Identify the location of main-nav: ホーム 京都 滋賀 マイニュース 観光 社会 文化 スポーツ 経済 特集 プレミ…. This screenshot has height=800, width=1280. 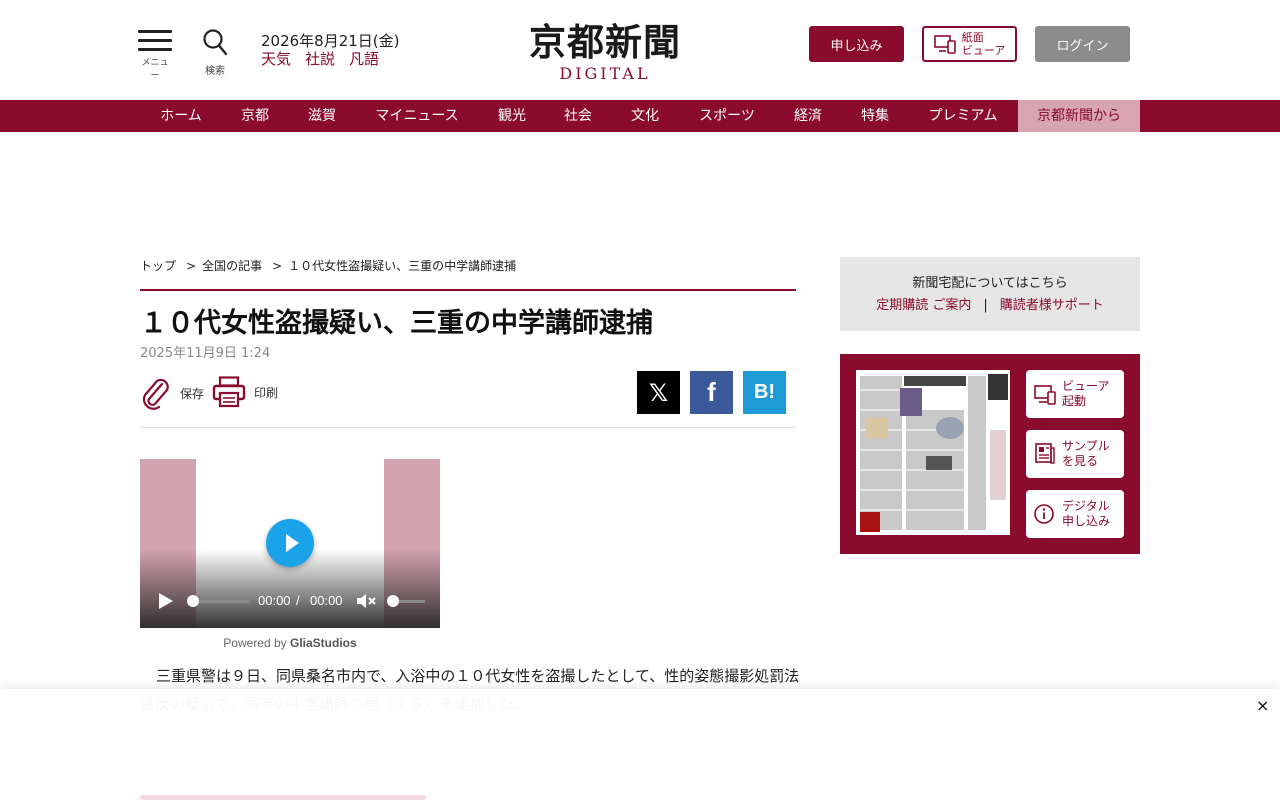
(640, 116).